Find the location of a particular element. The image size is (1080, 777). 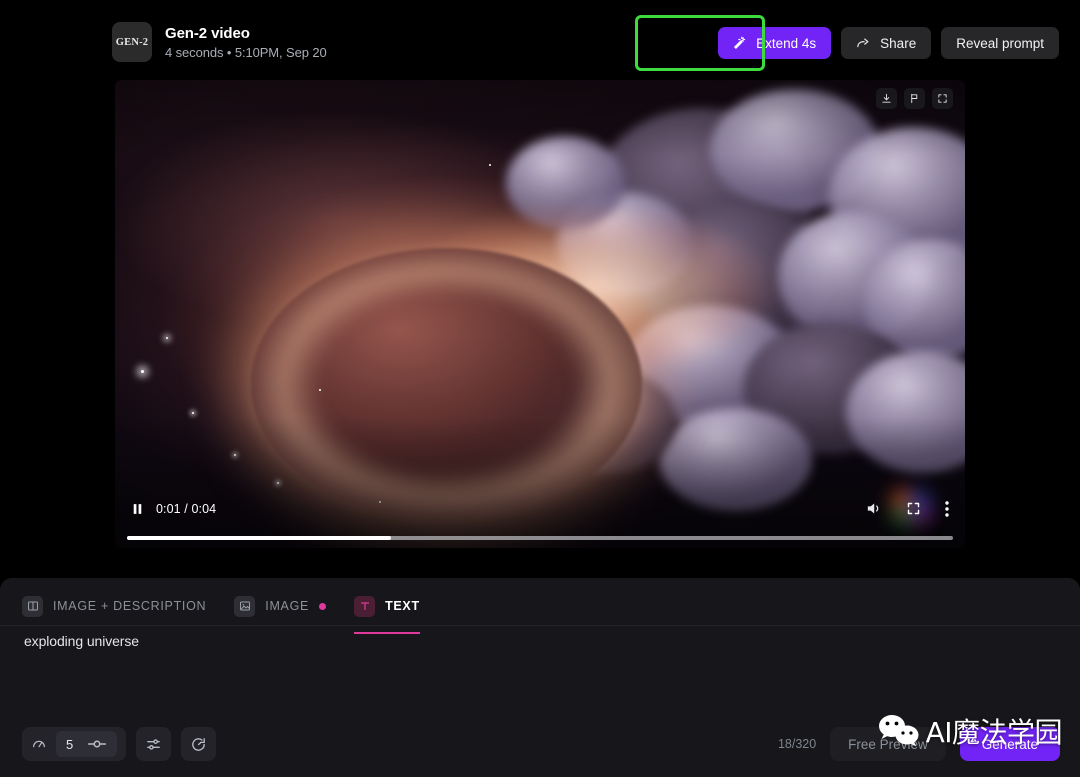

page-title: Gen-2 video is located at coordinates (207, 33).